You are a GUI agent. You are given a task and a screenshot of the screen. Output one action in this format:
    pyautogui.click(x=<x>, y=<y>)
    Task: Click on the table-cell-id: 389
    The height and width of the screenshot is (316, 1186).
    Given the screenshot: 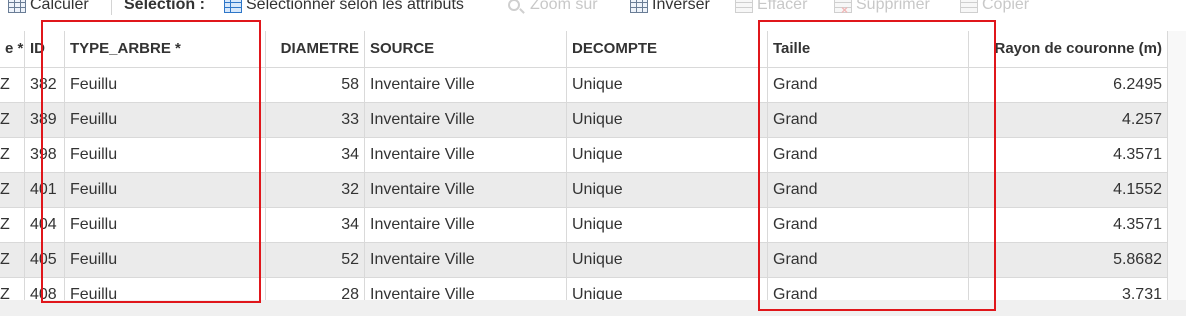 What is the action you would take?
    pyautogui.click(x=44, y=119)
    